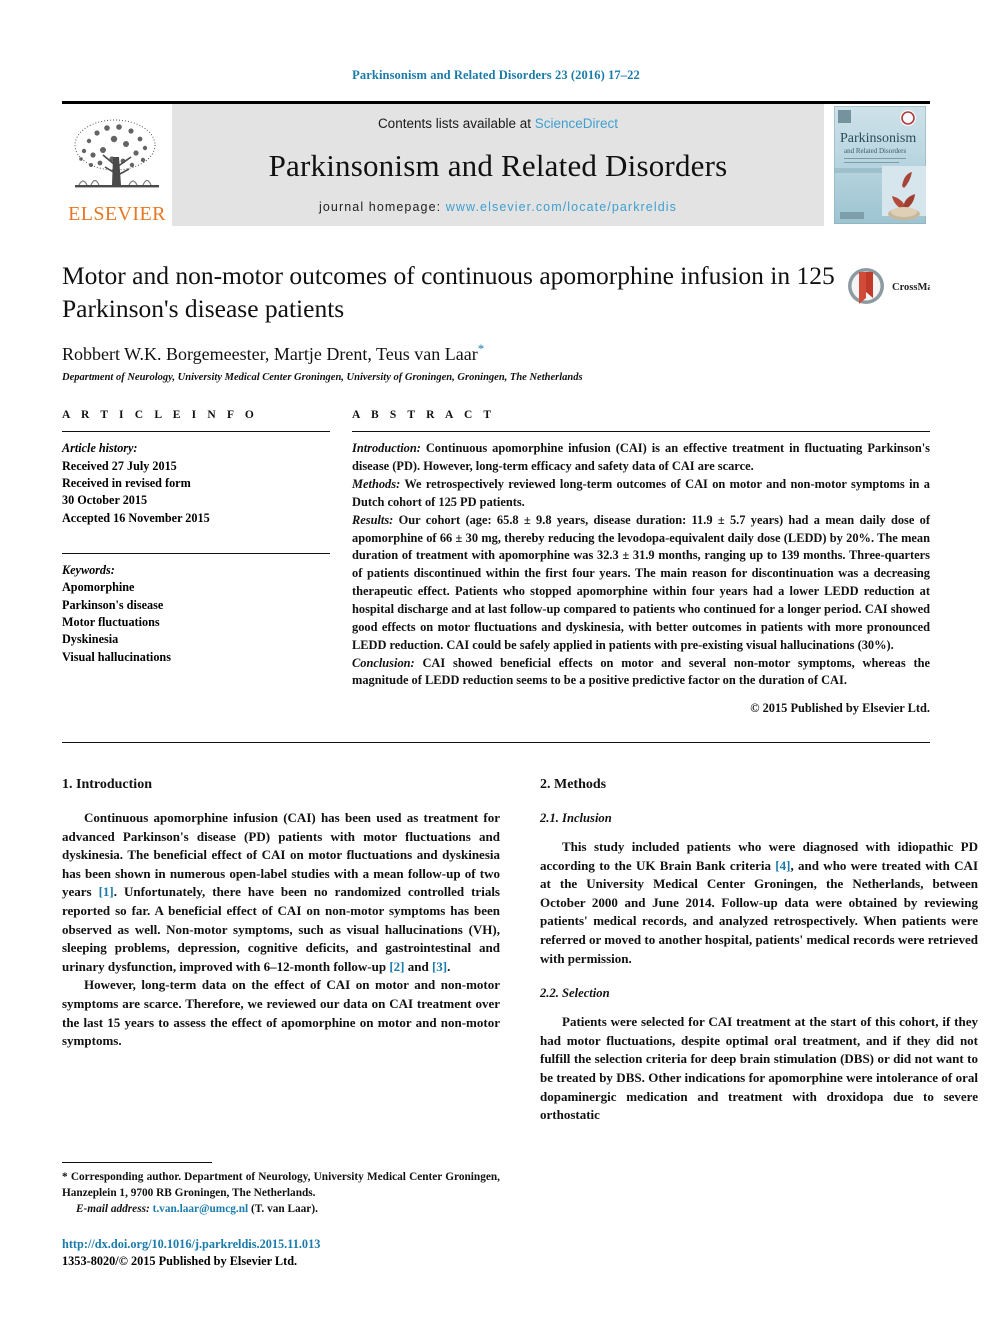  What do you see at coordinates (782, 865) in the screenshot?
I see `citation-ref-4: [4]` at bounding box center [782, 865].